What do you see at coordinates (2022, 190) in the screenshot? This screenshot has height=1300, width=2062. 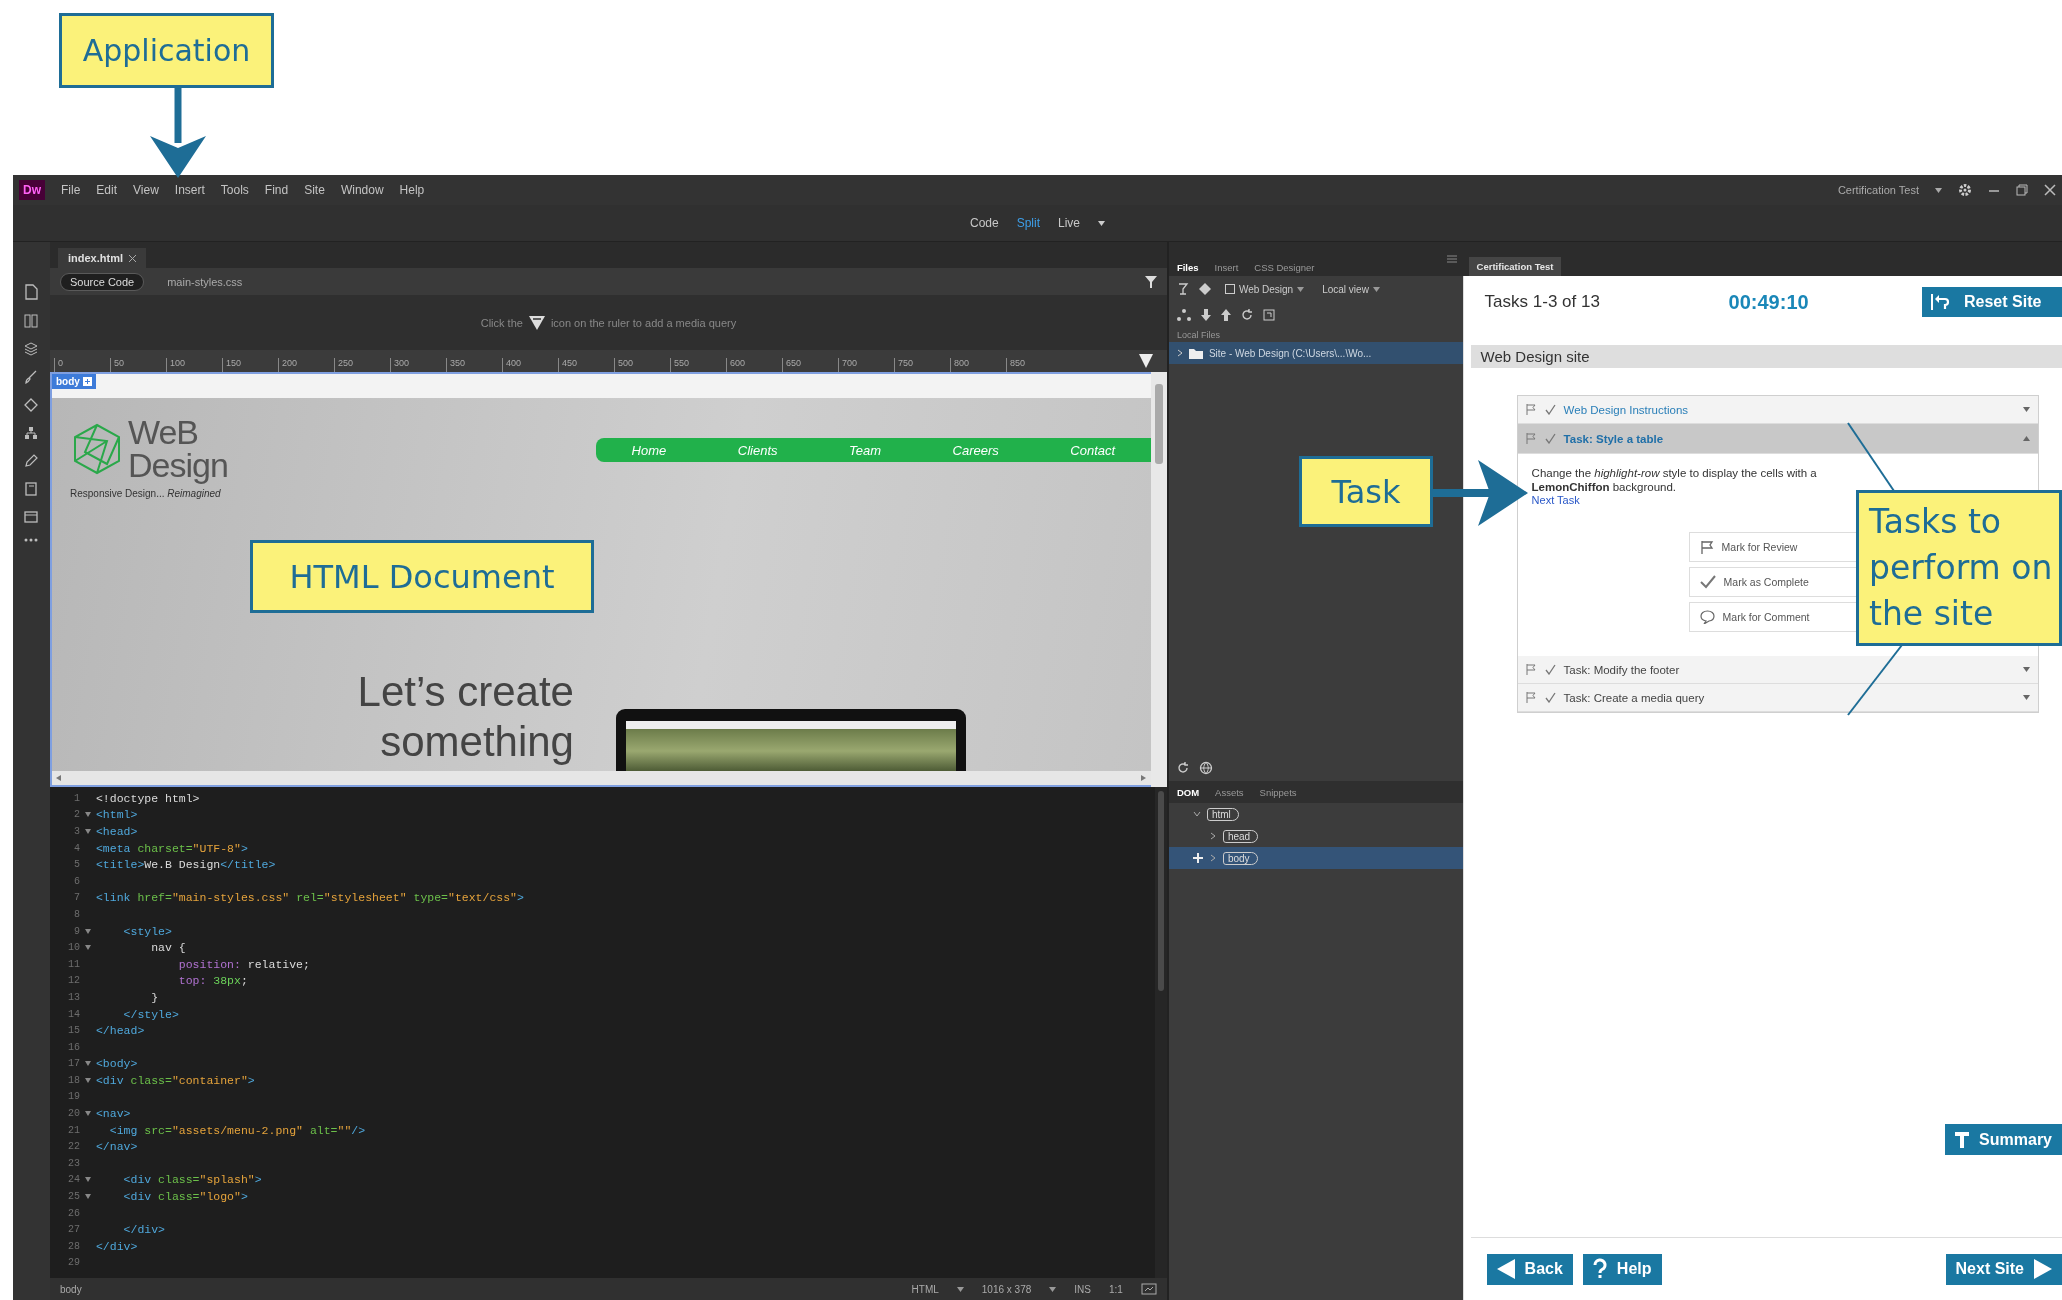 I see `restore-icon` at bounding box center [2022, 190].